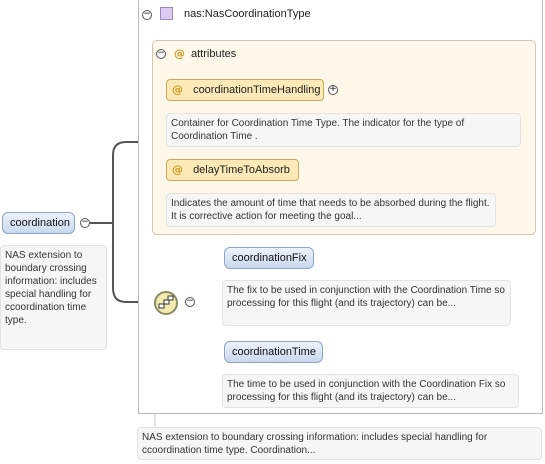 The width and height of the screenshot is (545, 464). I want to click on attribute-name: coordinationTimeHandling, so click(257, 90).